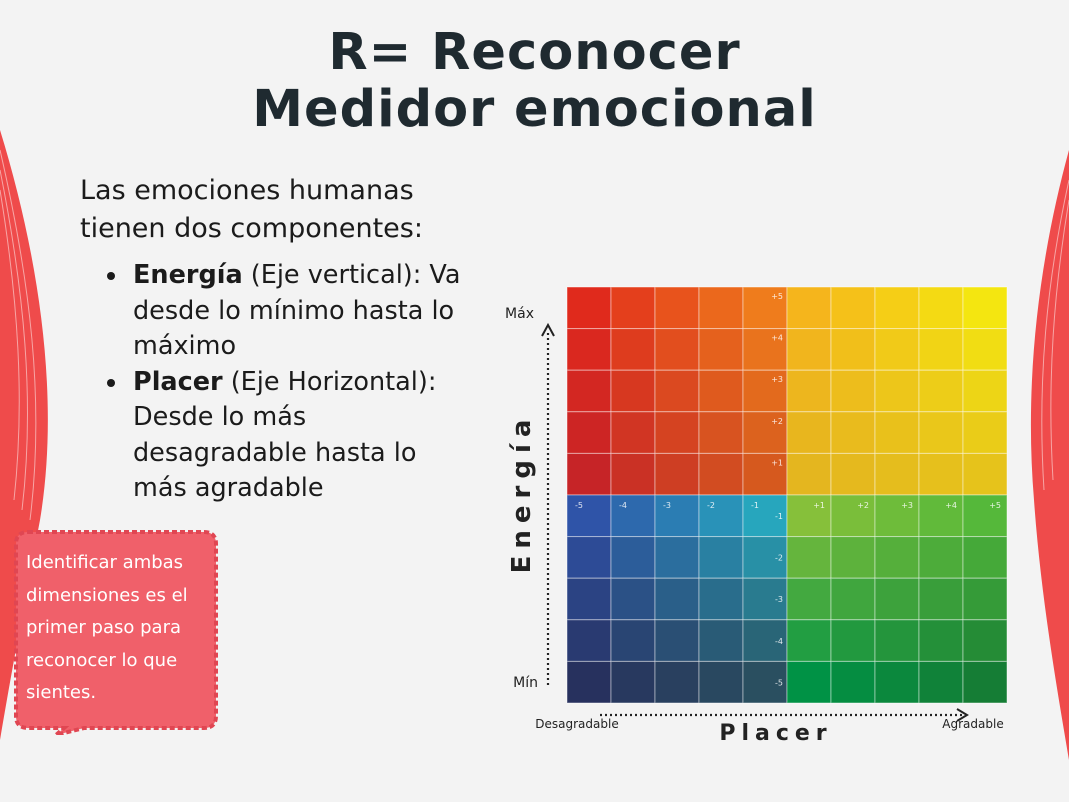 The width and height of the screenshot is (1069, 802). I want to click on x-tick-label: -4, so click(623, 505).